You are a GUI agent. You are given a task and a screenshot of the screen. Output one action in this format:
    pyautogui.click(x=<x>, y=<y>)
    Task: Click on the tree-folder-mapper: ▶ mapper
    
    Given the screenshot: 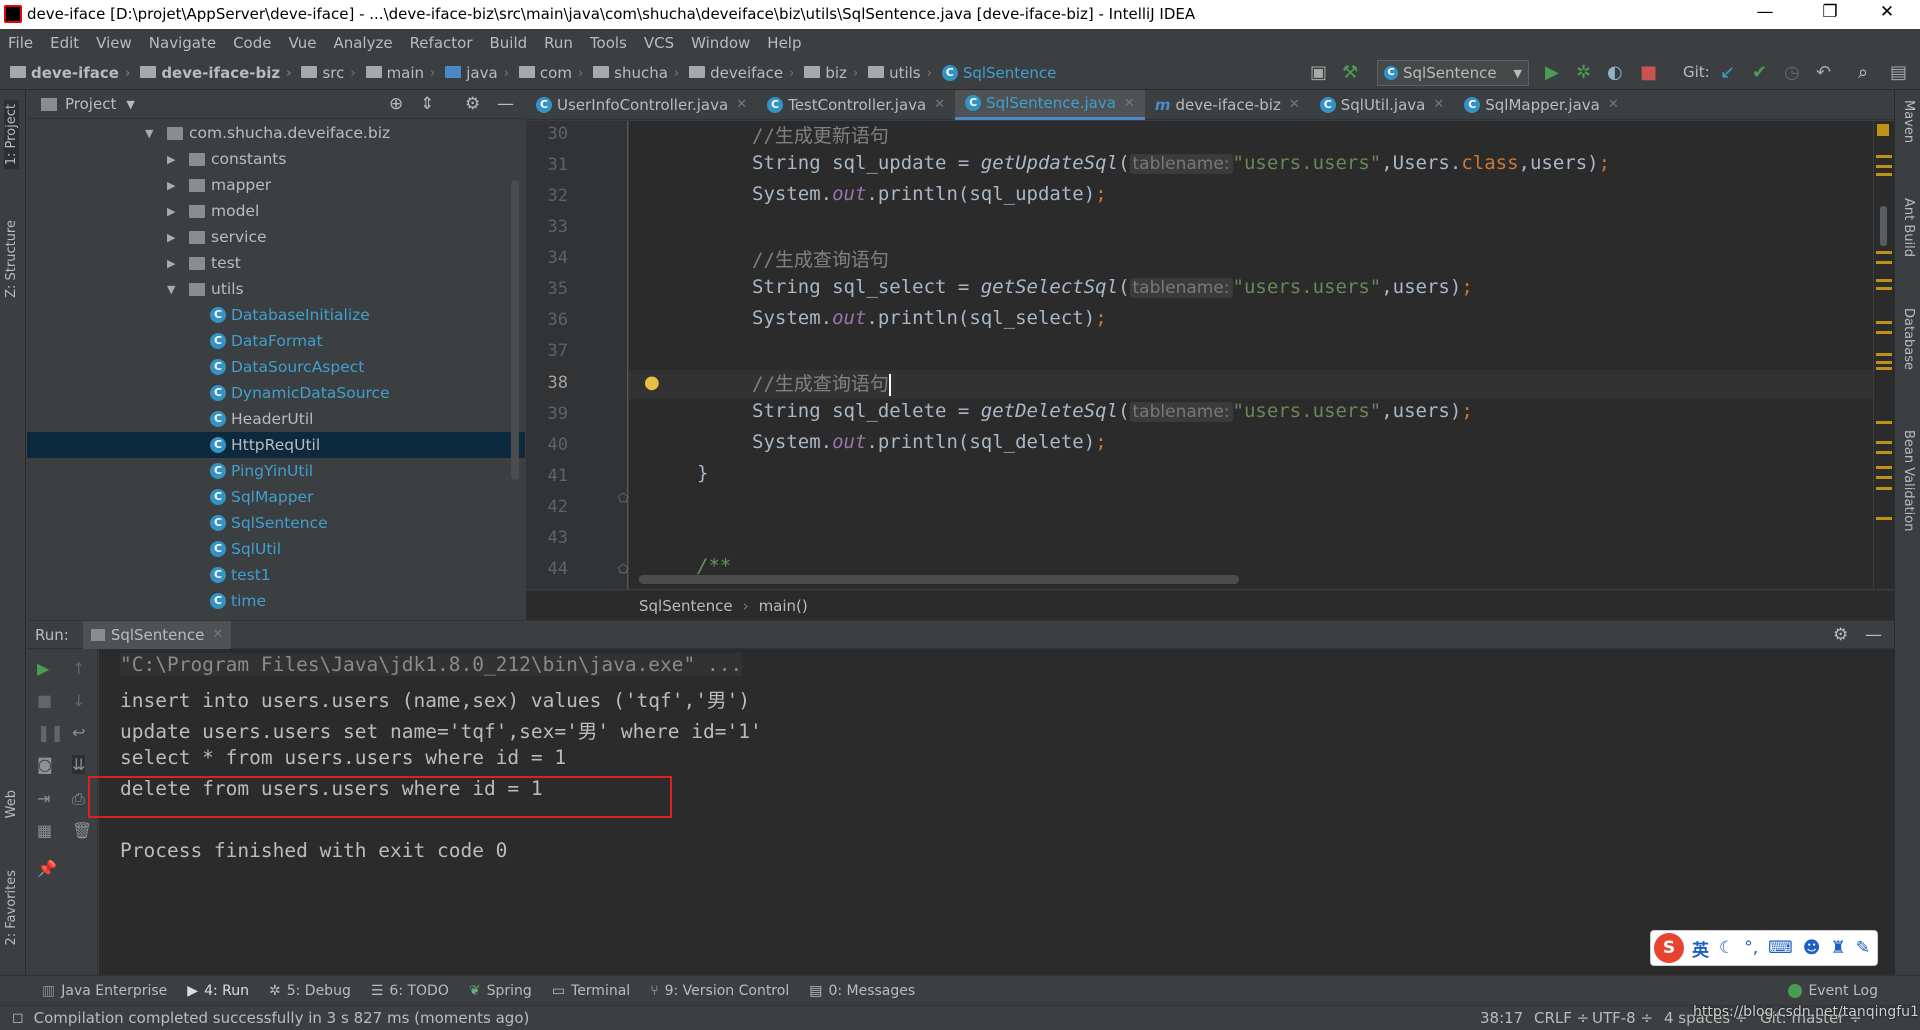 What is the action you would take?
    pyautogui.click(x=219, y=185)
    